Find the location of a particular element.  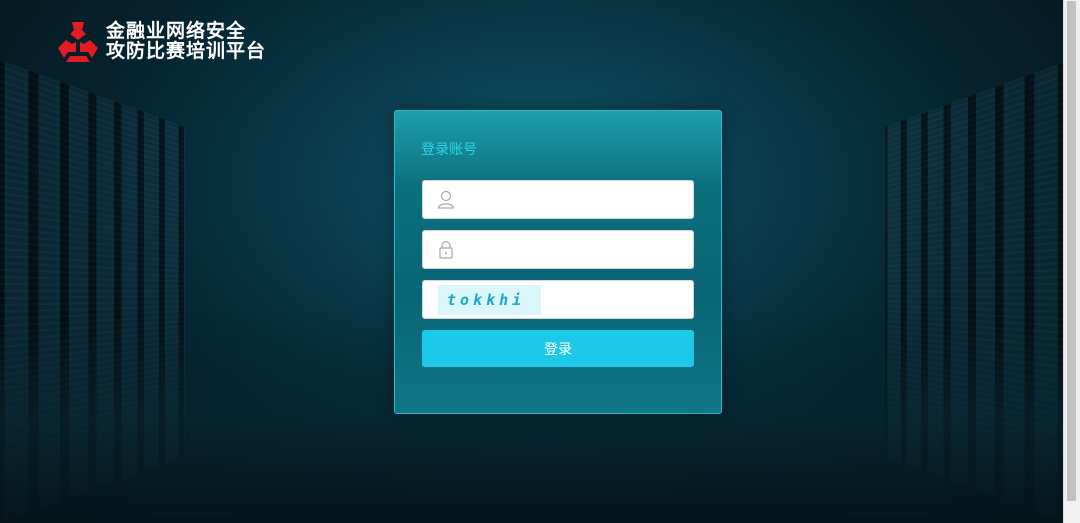

user-icon is located at coordinates (446, 199).